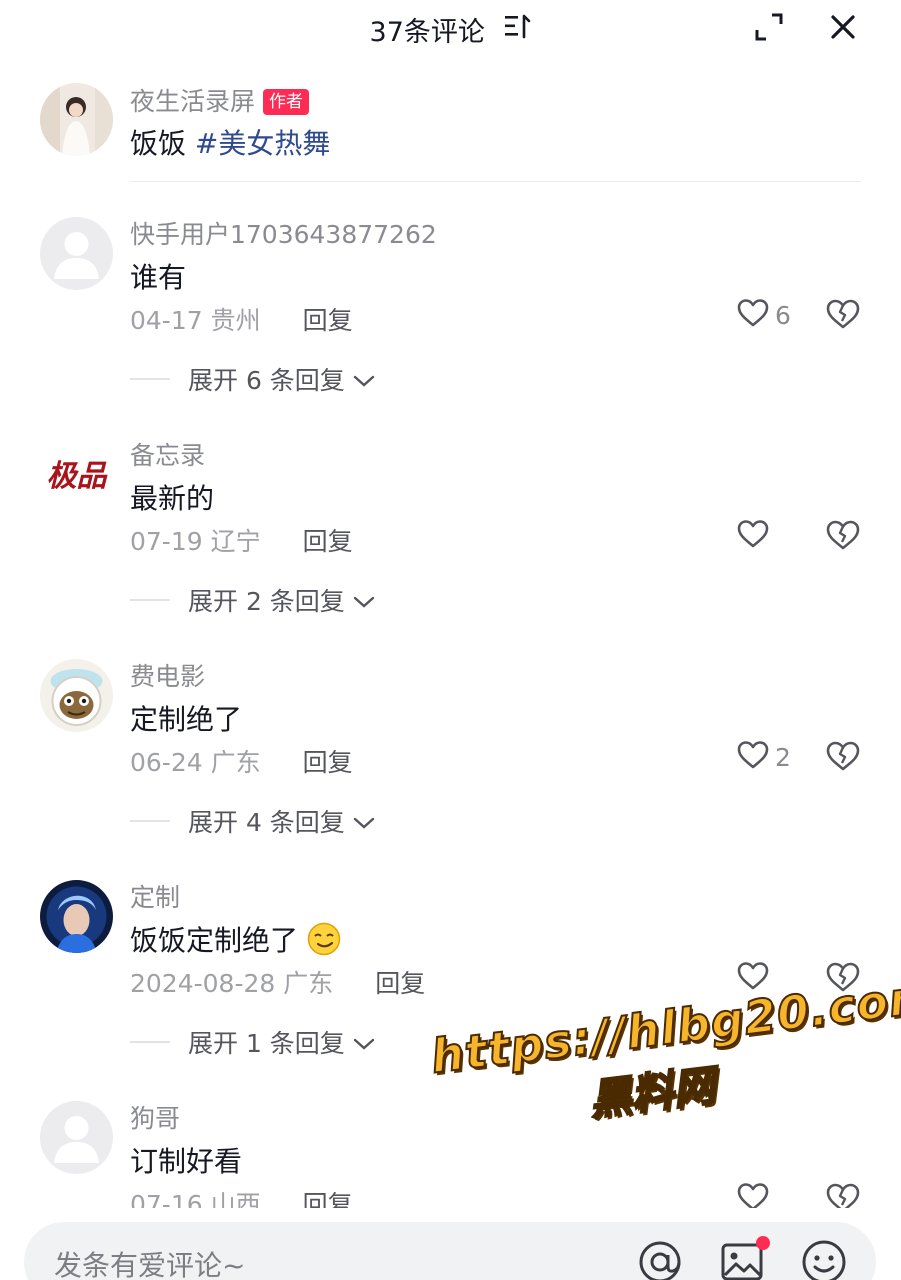  What do you see at coordinates (324, 942) in the screenshot?
I see `smirk-emoji-icon` at bounding box center [324, 942].